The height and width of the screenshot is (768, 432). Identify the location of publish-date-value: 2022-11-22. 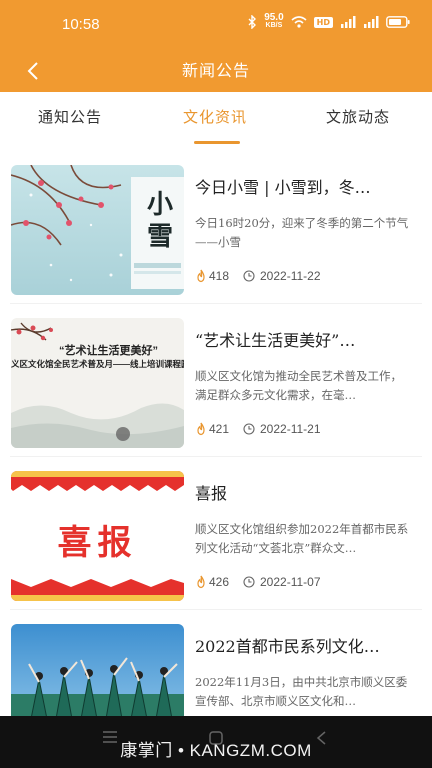
(290, 276).